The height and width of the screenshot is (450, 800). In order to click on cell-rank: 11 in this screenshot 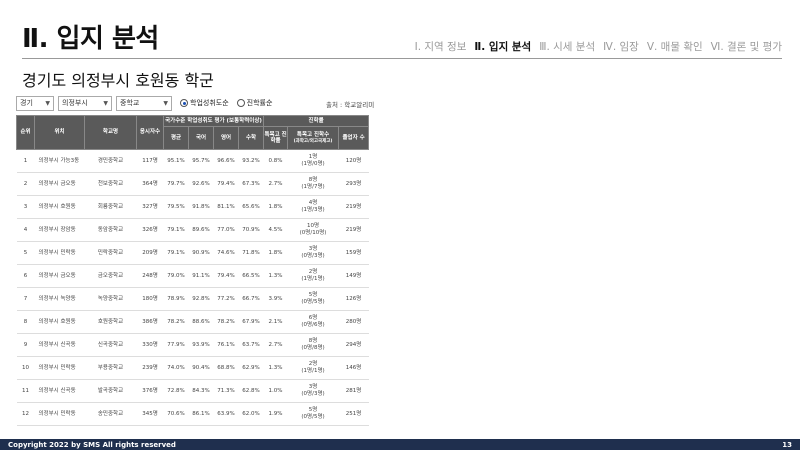, I will do `click(25, 391)`.